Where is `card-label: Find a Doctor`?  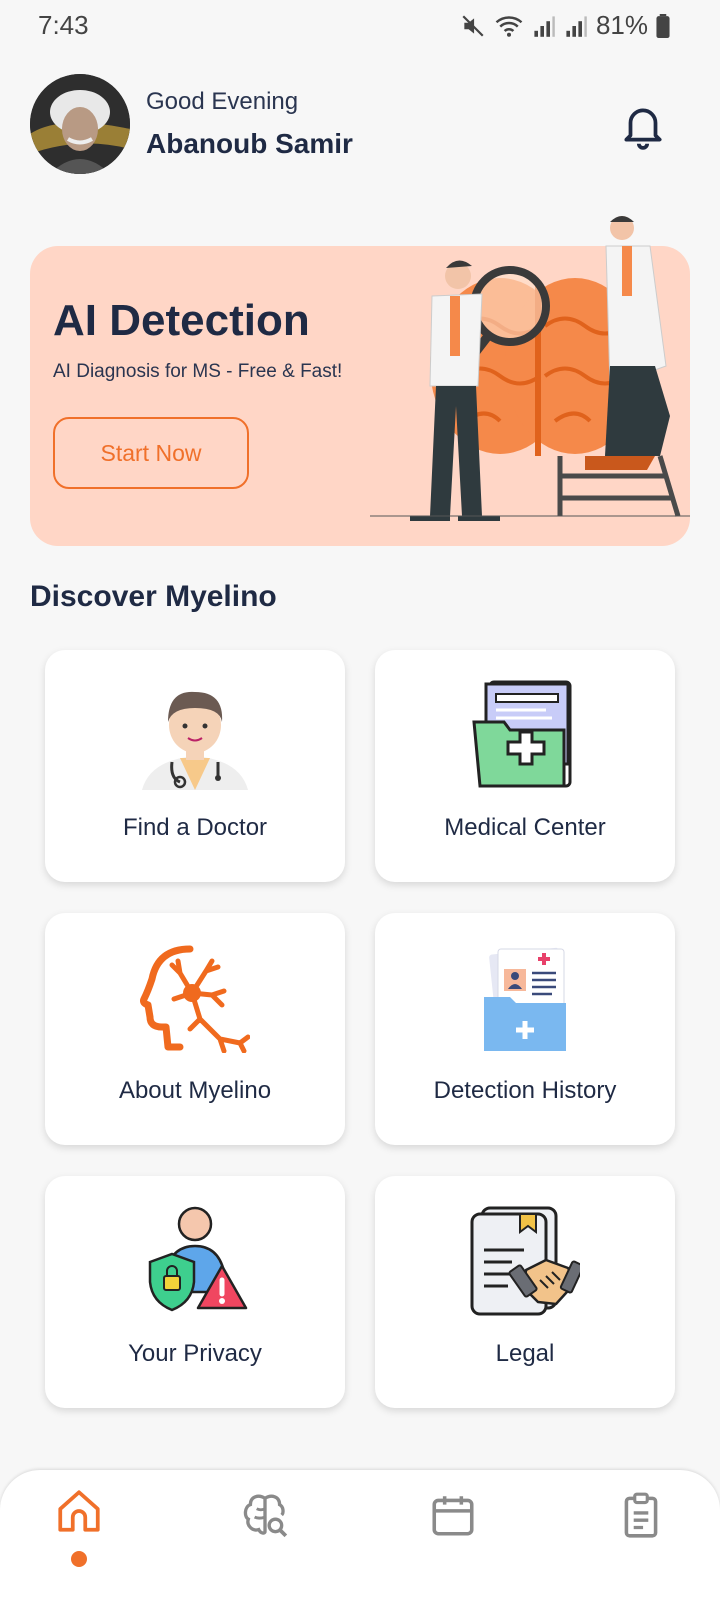 card-label: Find a Doctor is located at coordinates (195, 827).